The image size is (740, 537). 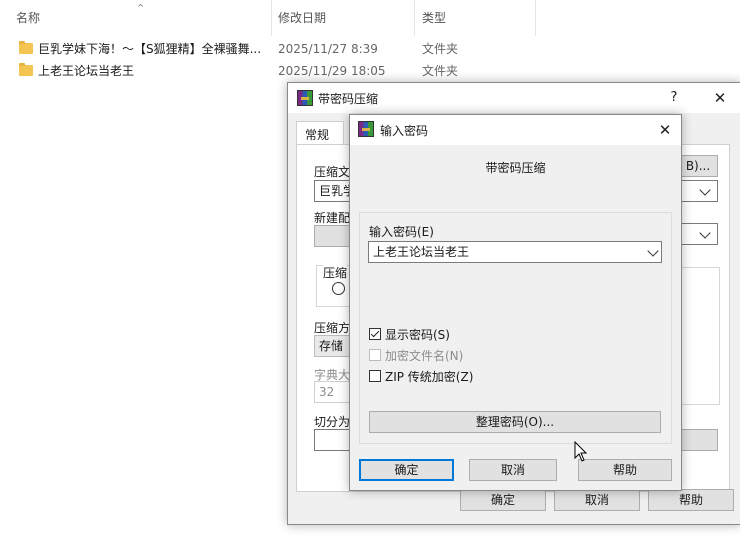 What do you see at coordinates (328, 49) in the screenshot?
I see `file-date: 2025/11/27 8:39` at bounding box center [328, 49].